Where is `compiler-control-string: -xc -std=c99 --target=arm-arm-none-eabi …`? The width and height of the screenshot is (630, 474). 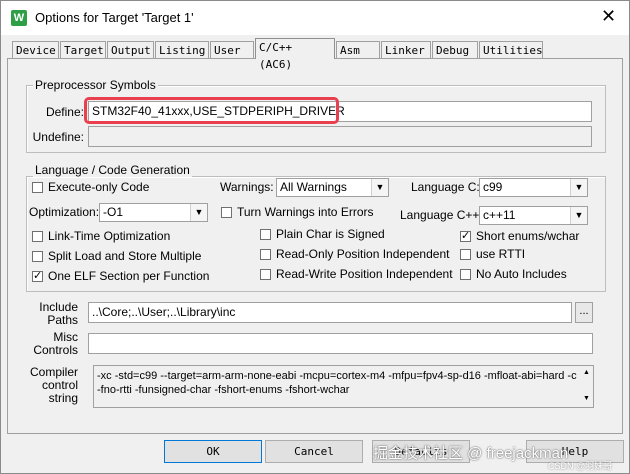 compiler-control-string: -xc -std=c99 --target=arm-arm-none-eabi … is located at coordinates (343, 386).